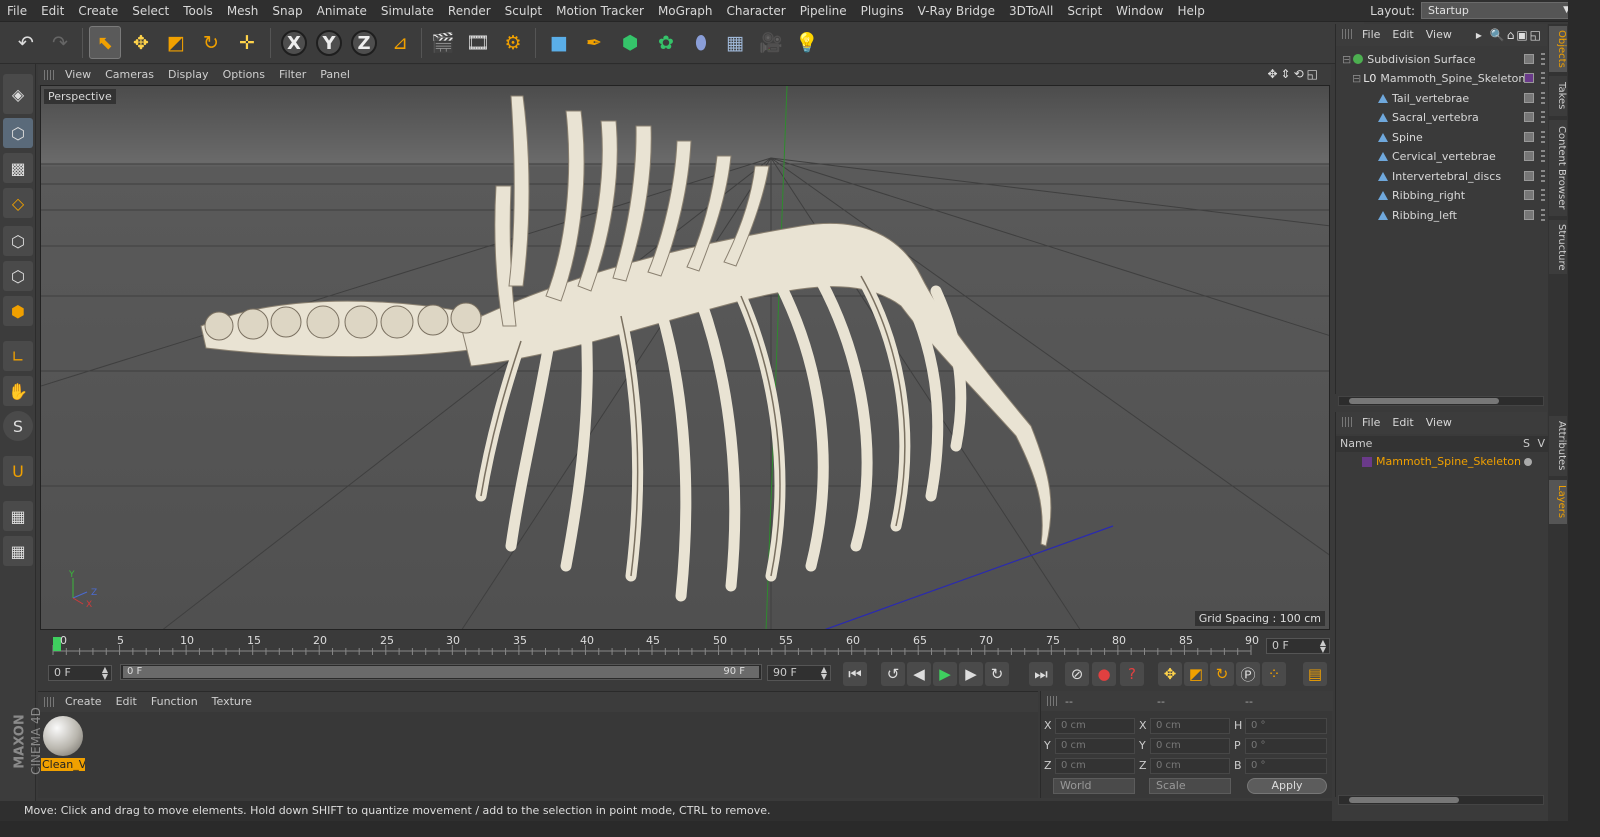 This screenshot has height=837, width=1600. Describe the element at coordinates (1294, 74) in the screenshot. I see `viewport-nav-icons: ✥⇕⟲◱` at that location.